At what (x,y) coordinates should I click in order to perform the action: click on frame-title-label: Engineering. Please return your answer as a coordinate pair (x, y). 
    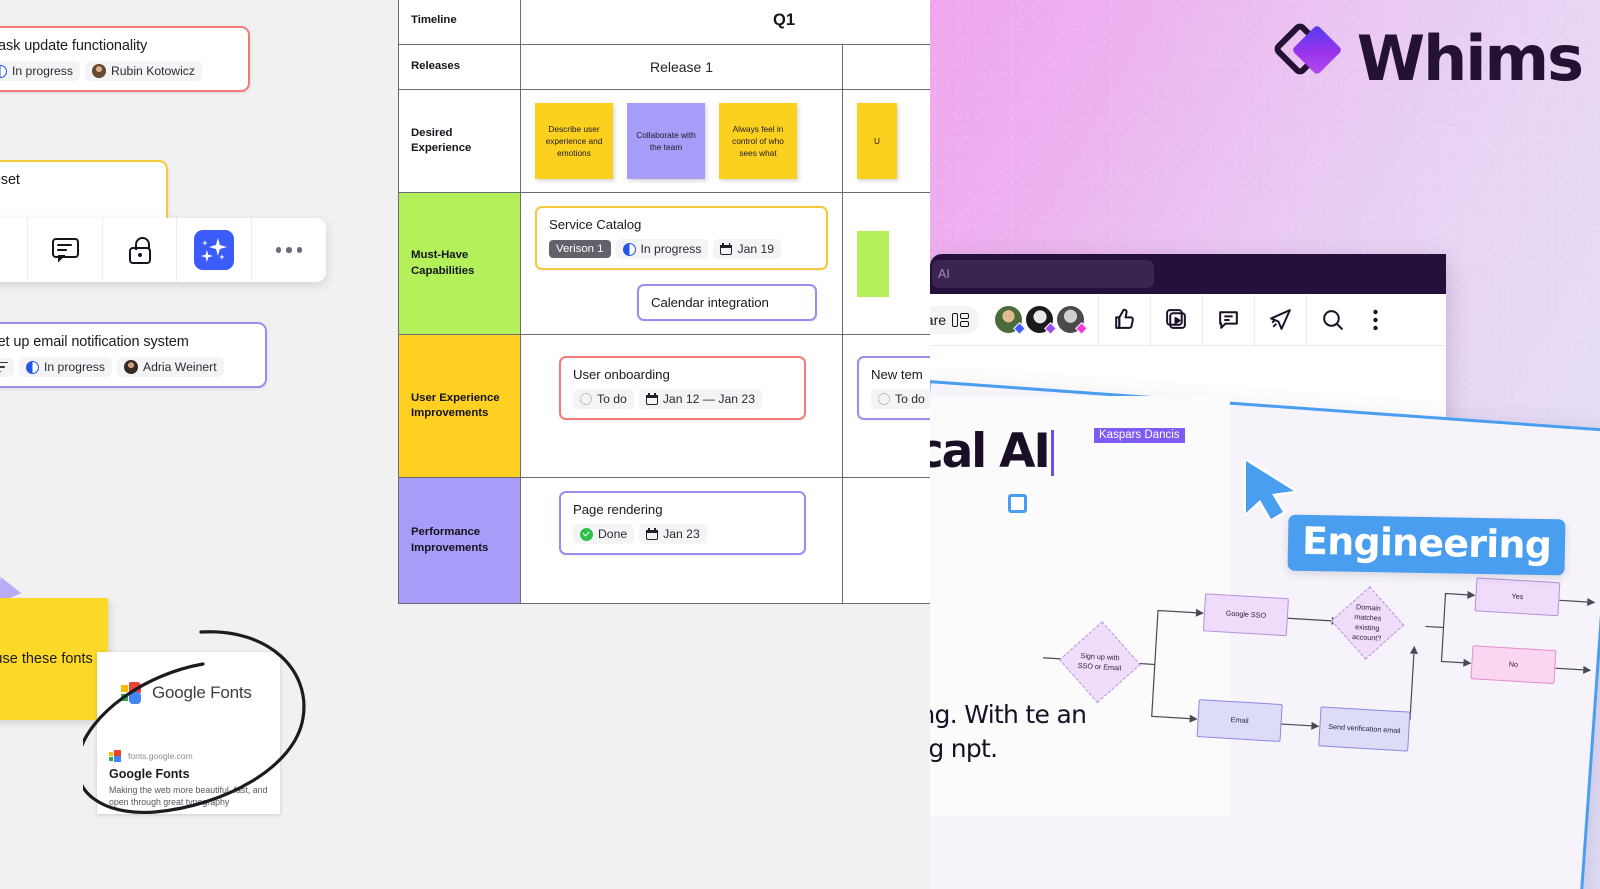
    Looking at the image, I should click on (1426, 545).